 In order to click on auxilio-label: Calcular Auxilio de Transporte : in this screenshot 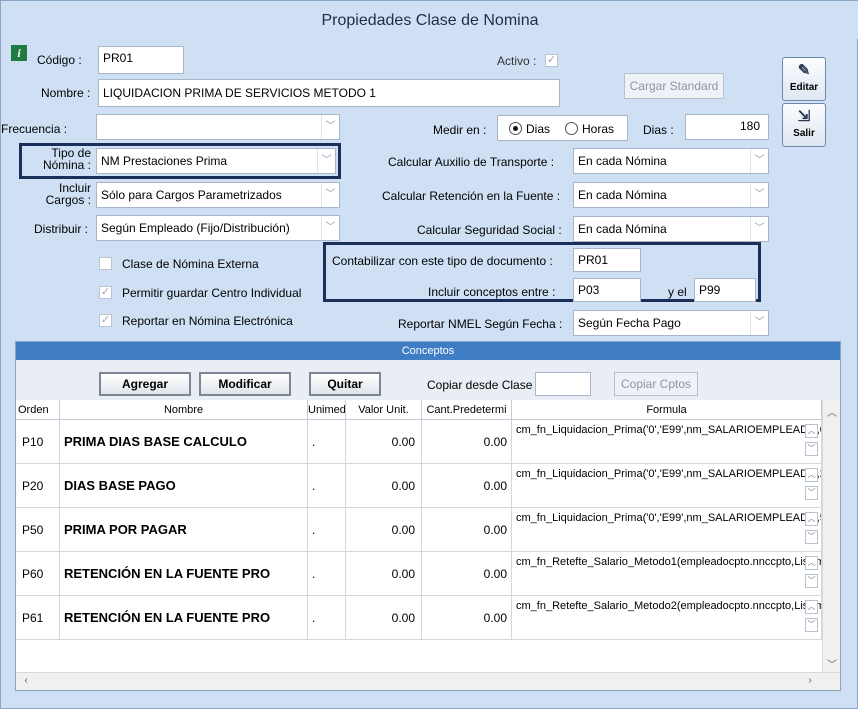, I will do `click(471, 162)`.